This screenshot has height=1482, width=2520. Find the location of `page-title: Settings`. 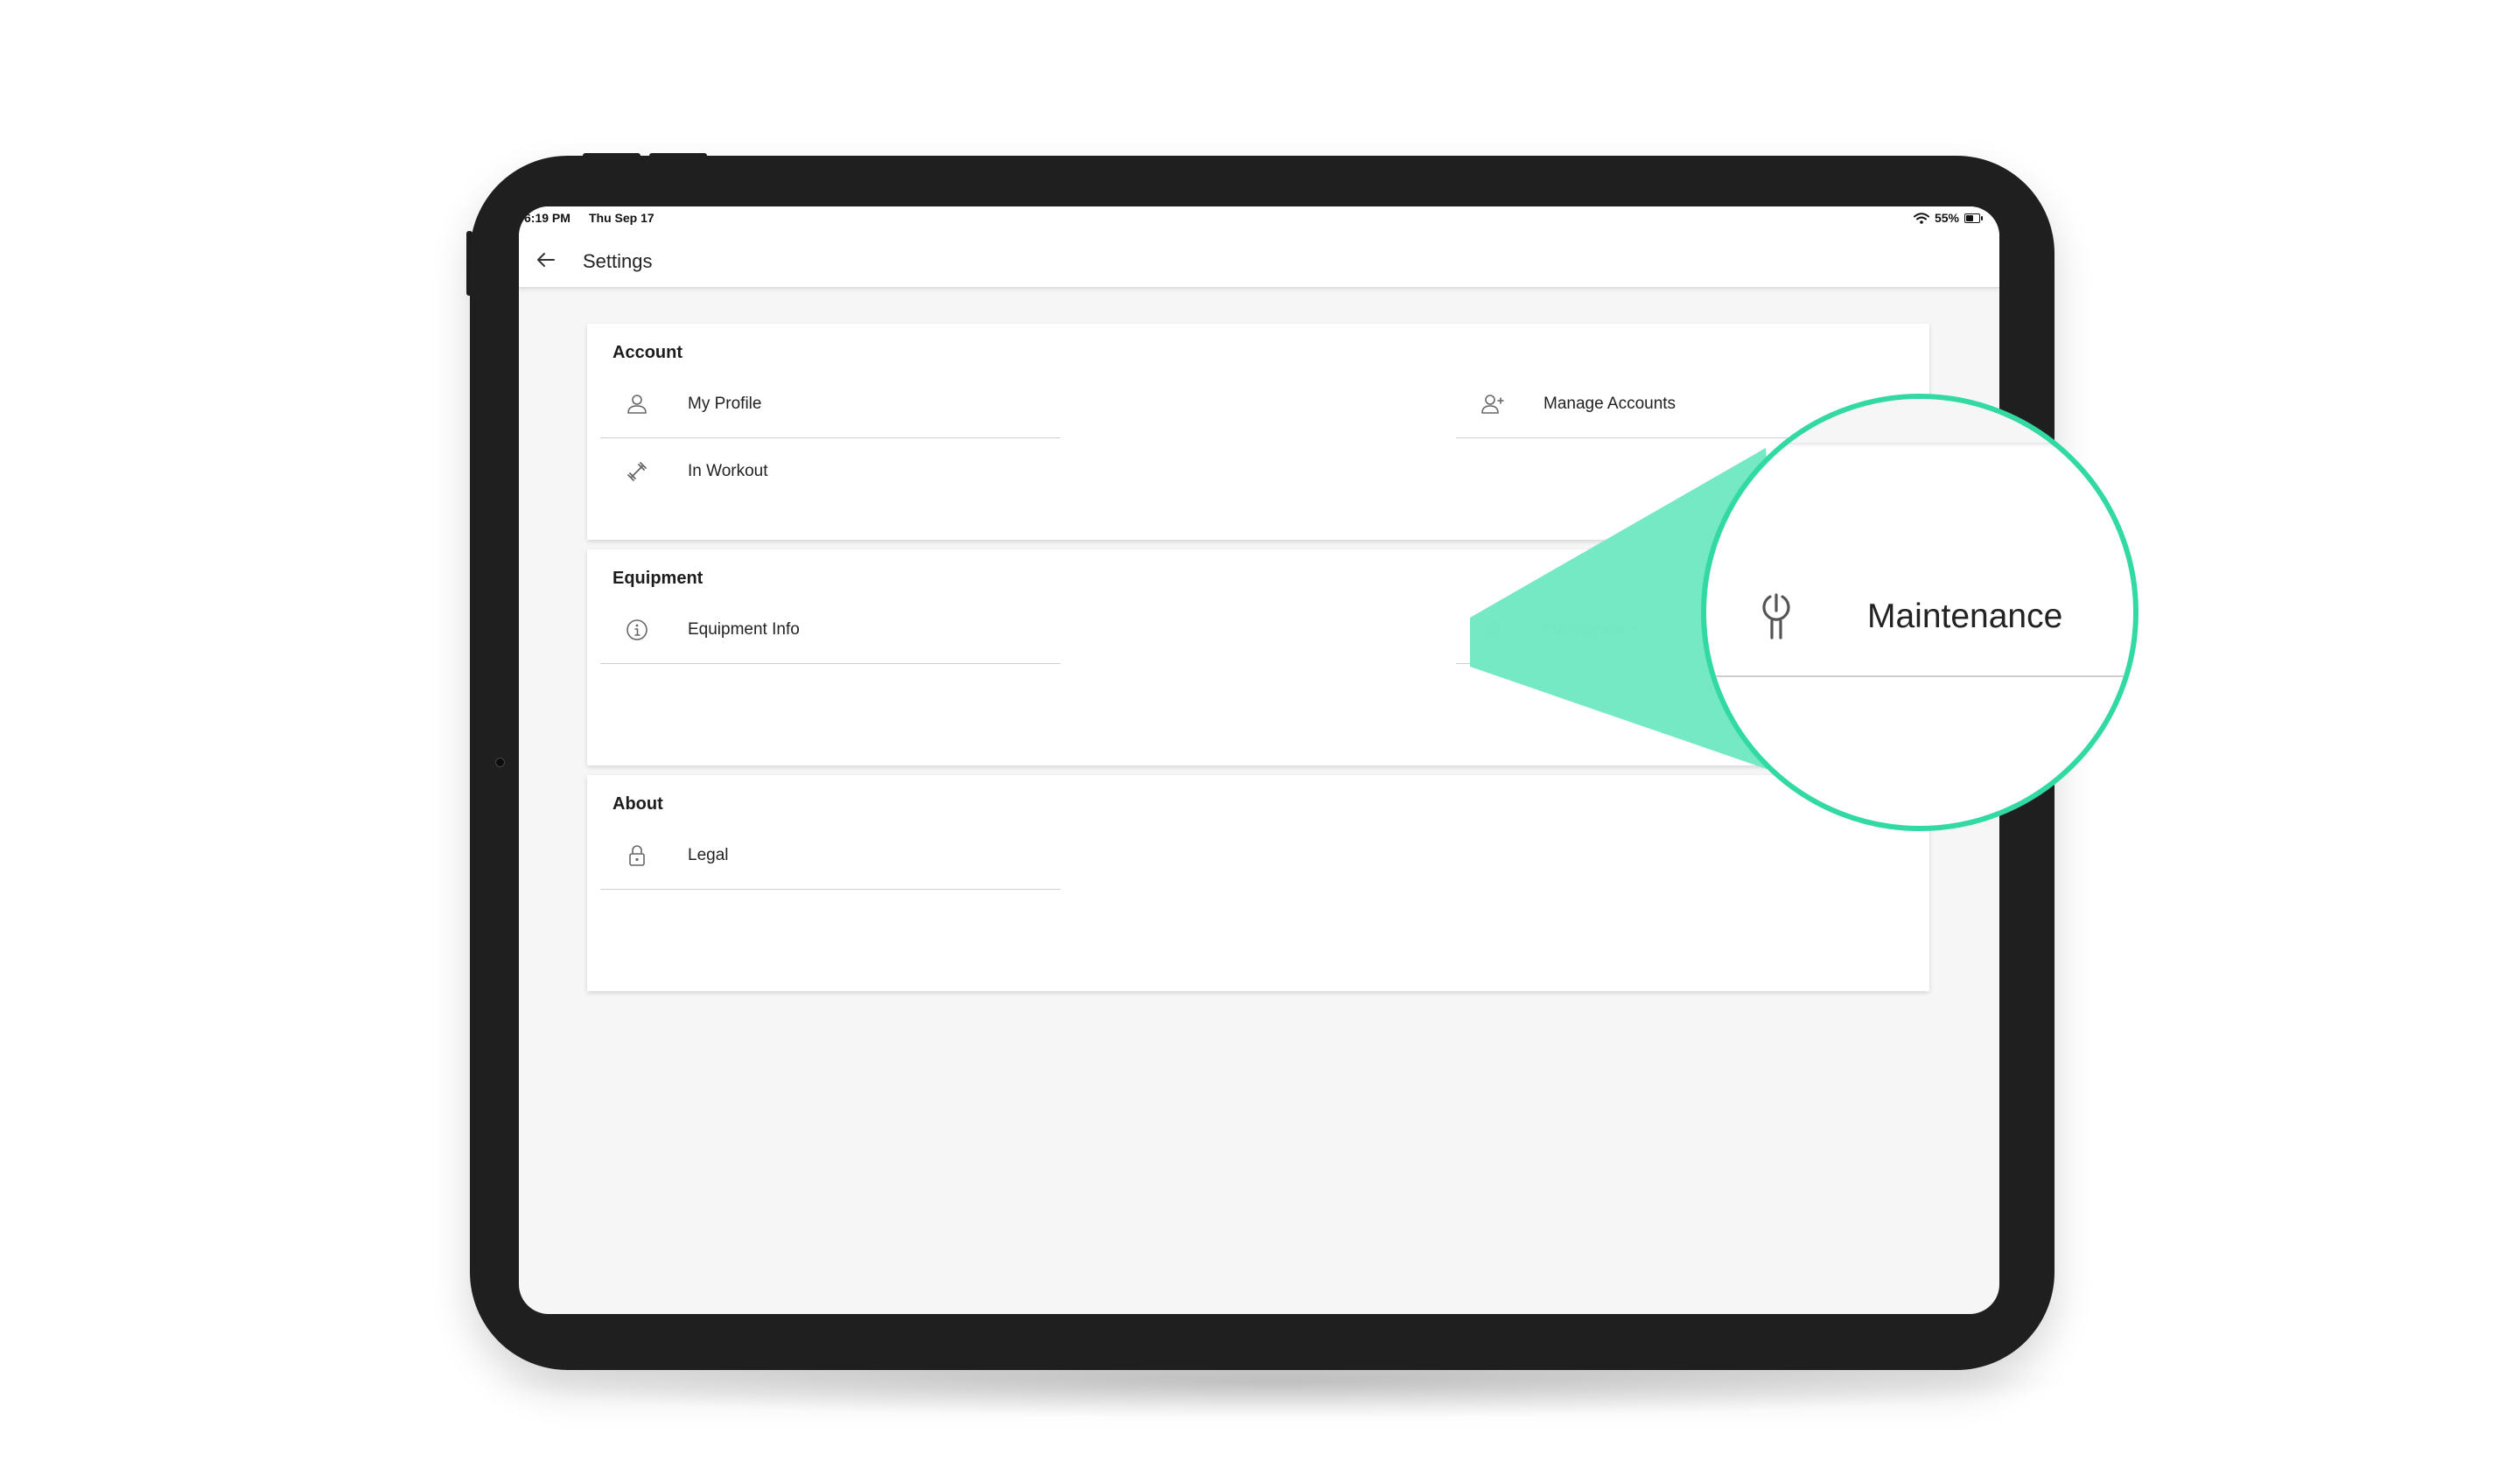

page-title: Settings is located at coordinates (618, 261).